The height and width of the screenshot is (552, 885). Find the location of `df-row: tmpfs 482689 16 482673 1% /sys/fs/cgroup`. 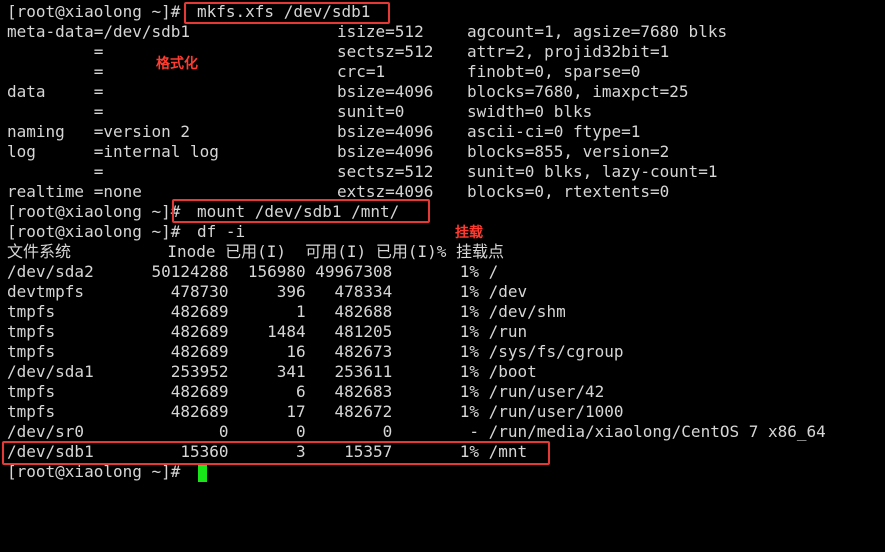

df-row: tmpfs 482689 16 482673 1% /sys/fs/cgroup is located at coordinates (315, 351).